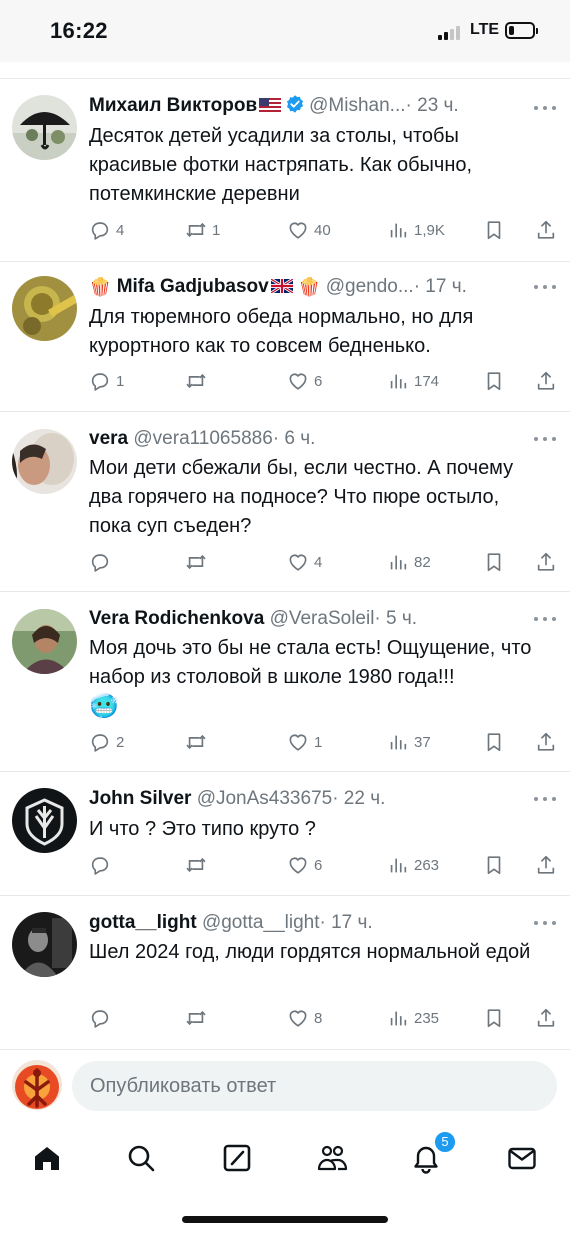 The image size is (570, 1235). I want to click on timestamp: · 5 ч., so click(395, 618).